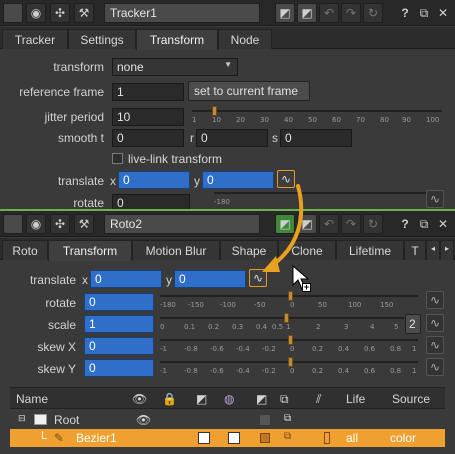 The image size is (455, 454). What do you see at coordinates (234, 438) in the screenshot?
I see `color-swatch` at bounding box center [234, 438].